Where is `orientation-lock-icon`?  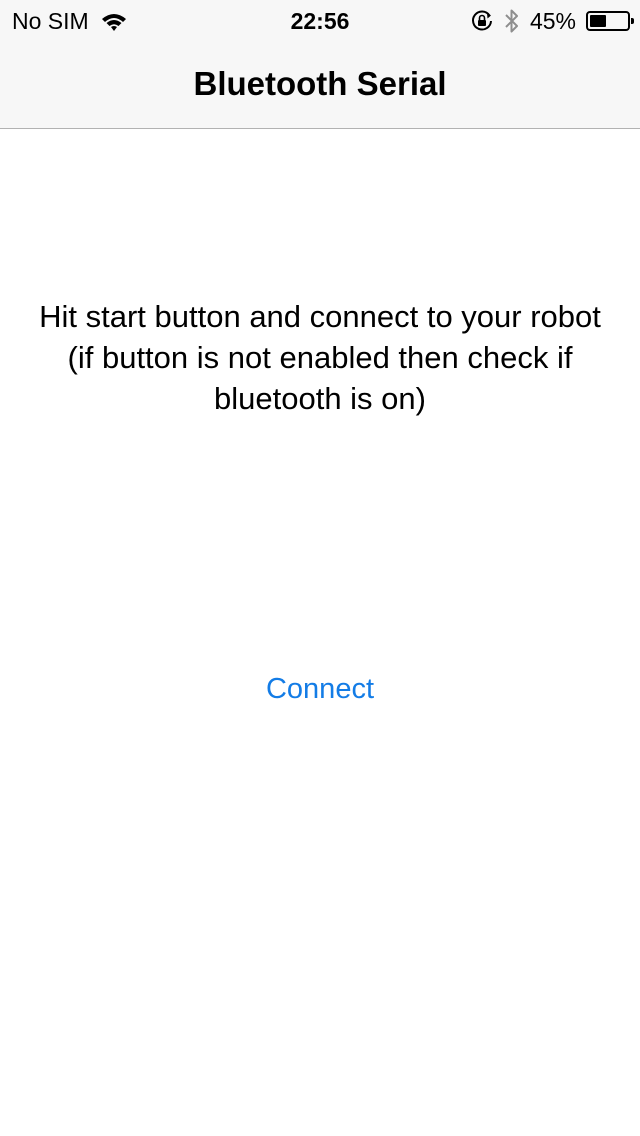
orientation-lock-icon is located at coordinates (482, 21).